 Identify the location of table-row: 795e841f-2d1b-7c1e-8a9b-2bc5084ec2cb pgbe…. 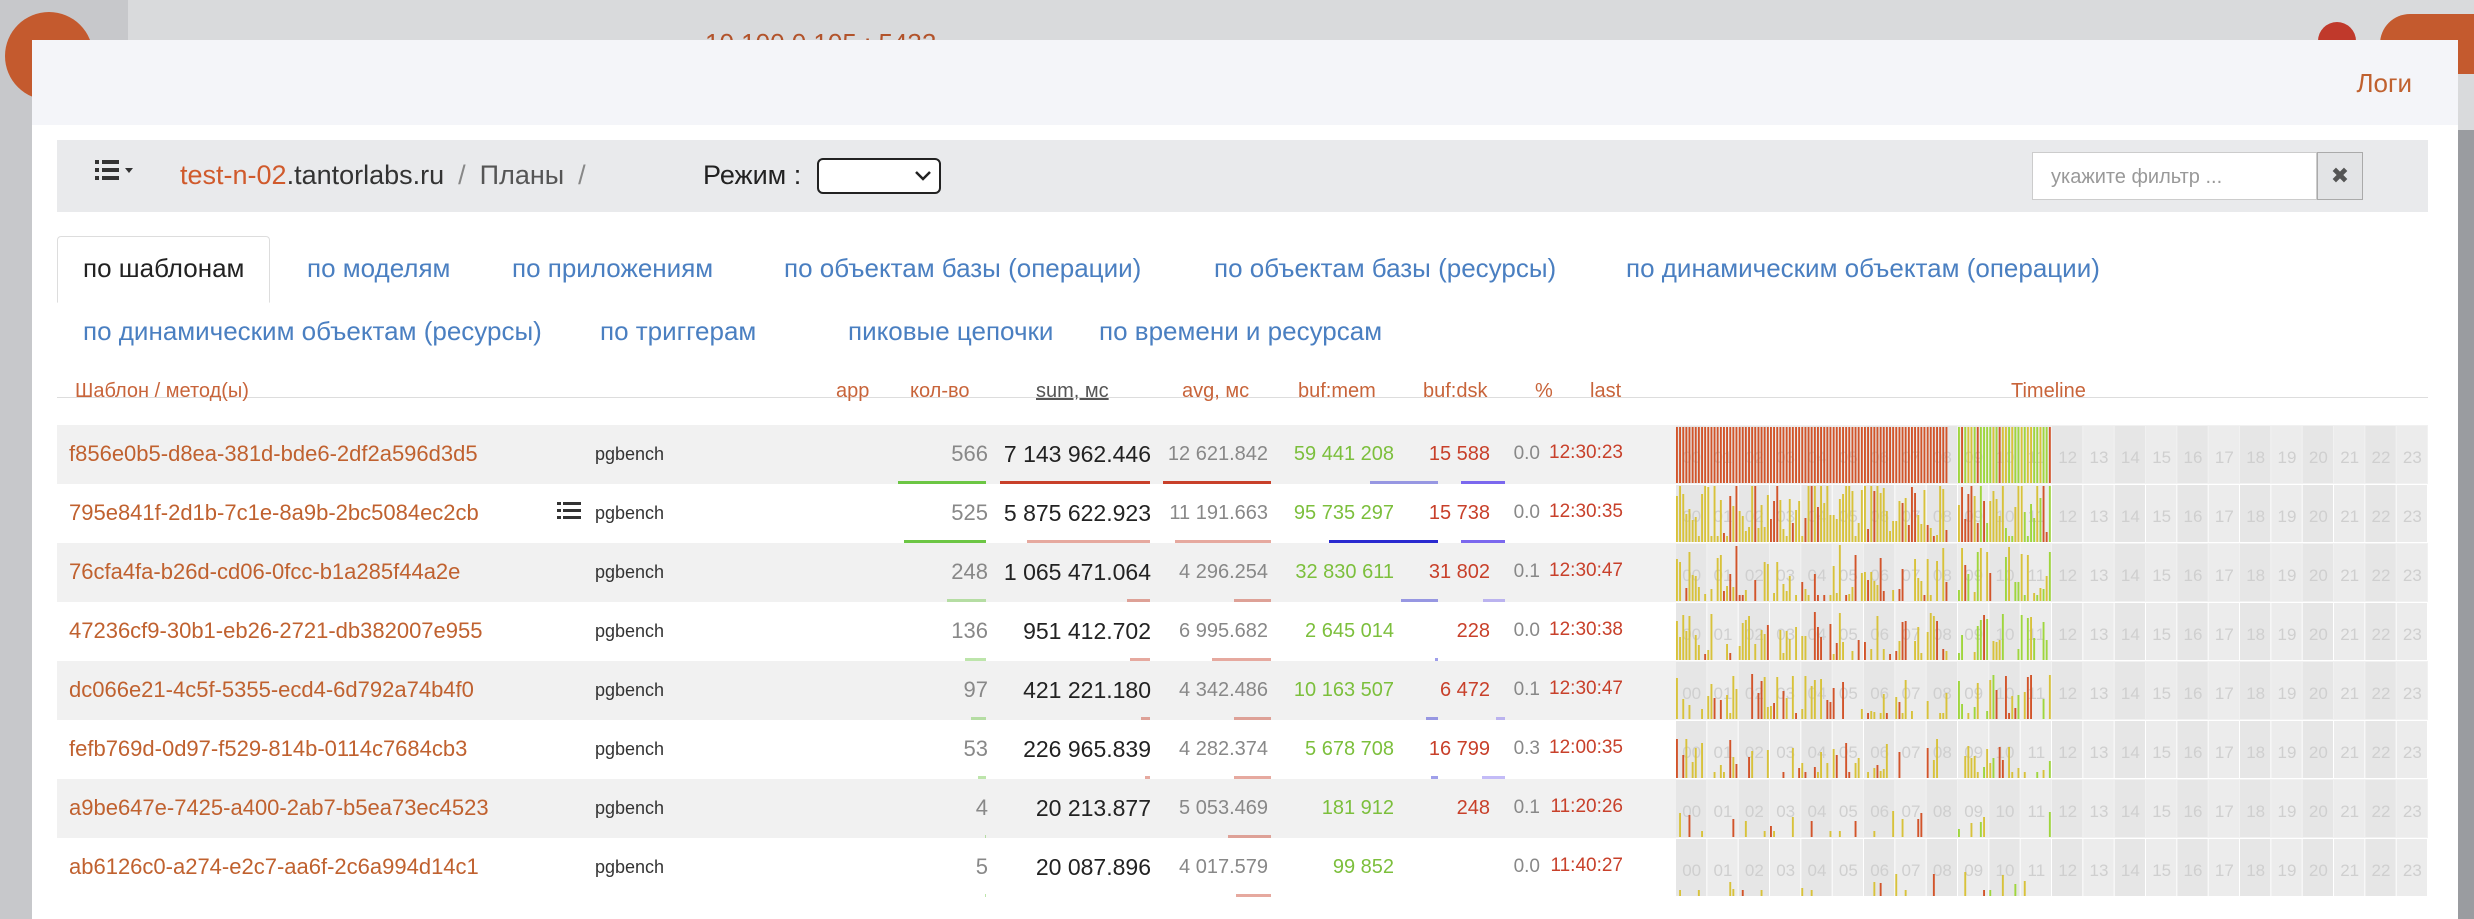
(1242, 513).